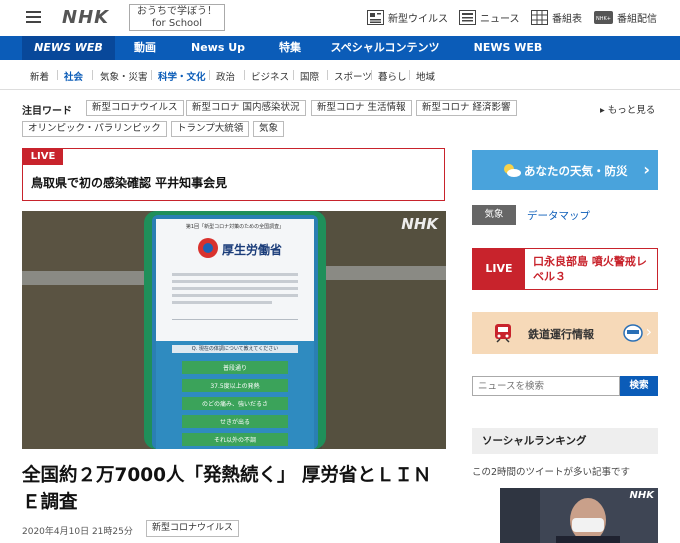 Image resolution: width=680 pixels, height=543 pixels. Describe the element at coordinates (290, 48) in the screenshot. I see `nav-feature: 特集` at that location.